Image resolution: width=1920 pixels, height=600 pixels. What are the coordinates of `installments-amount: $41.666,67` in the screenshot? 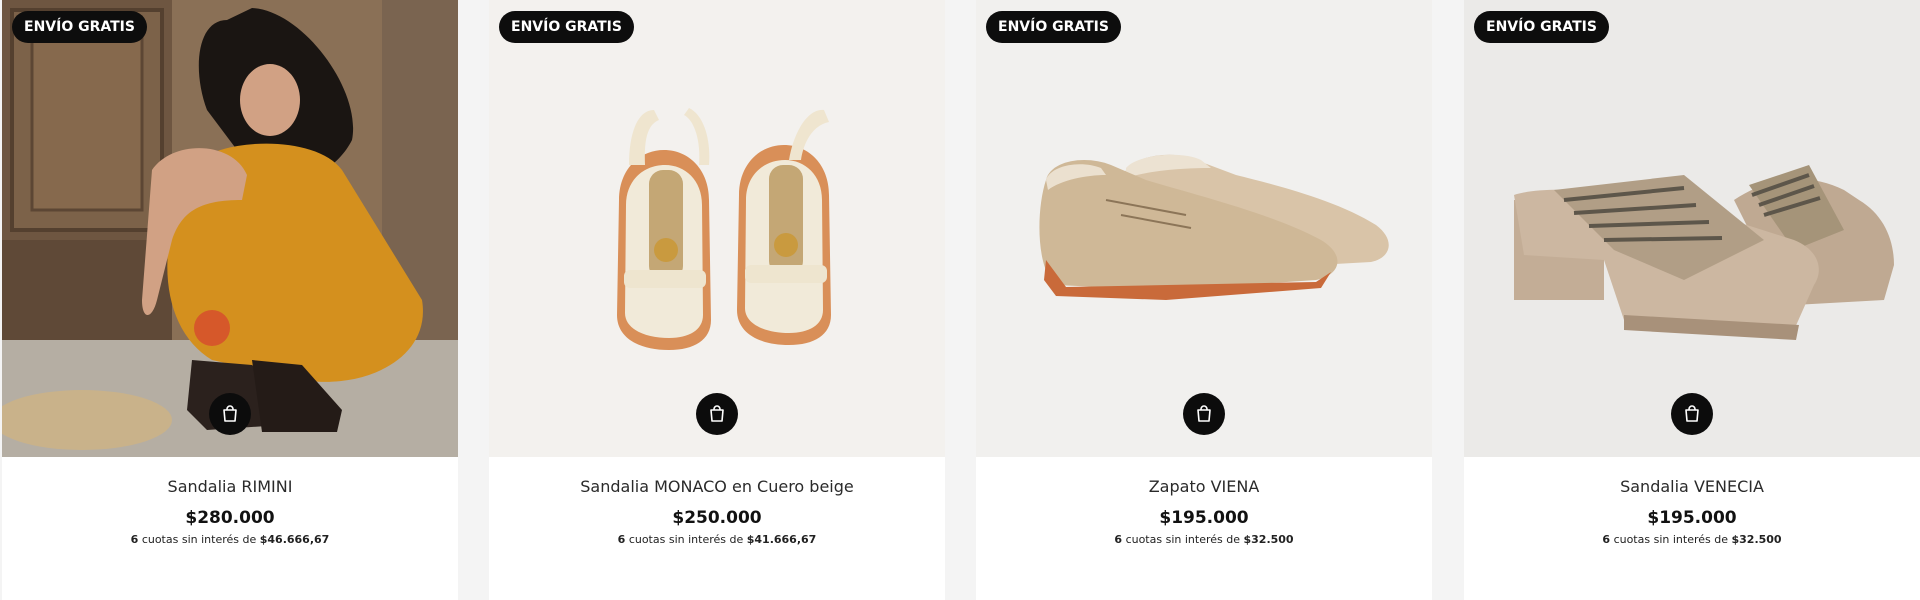 It's located at (781, 539).